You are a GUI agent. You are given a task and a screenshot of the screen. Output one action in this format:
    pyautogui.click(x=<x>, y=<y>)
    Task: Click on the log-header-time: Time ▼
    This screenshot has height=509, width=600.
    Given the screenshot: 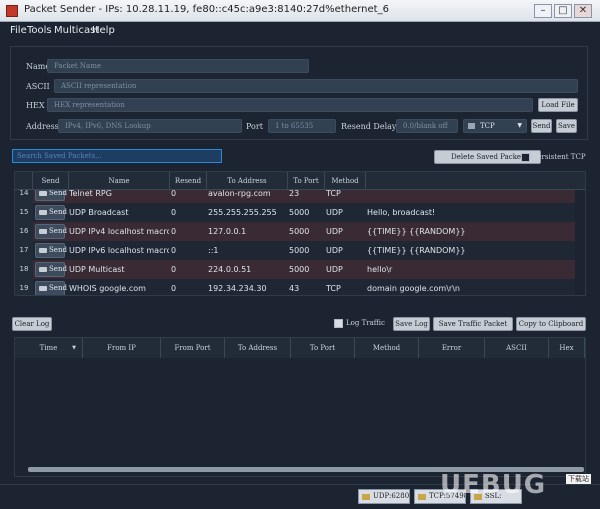 What is the action you would take?
    pyautogui.click(x=49, y=348)
    